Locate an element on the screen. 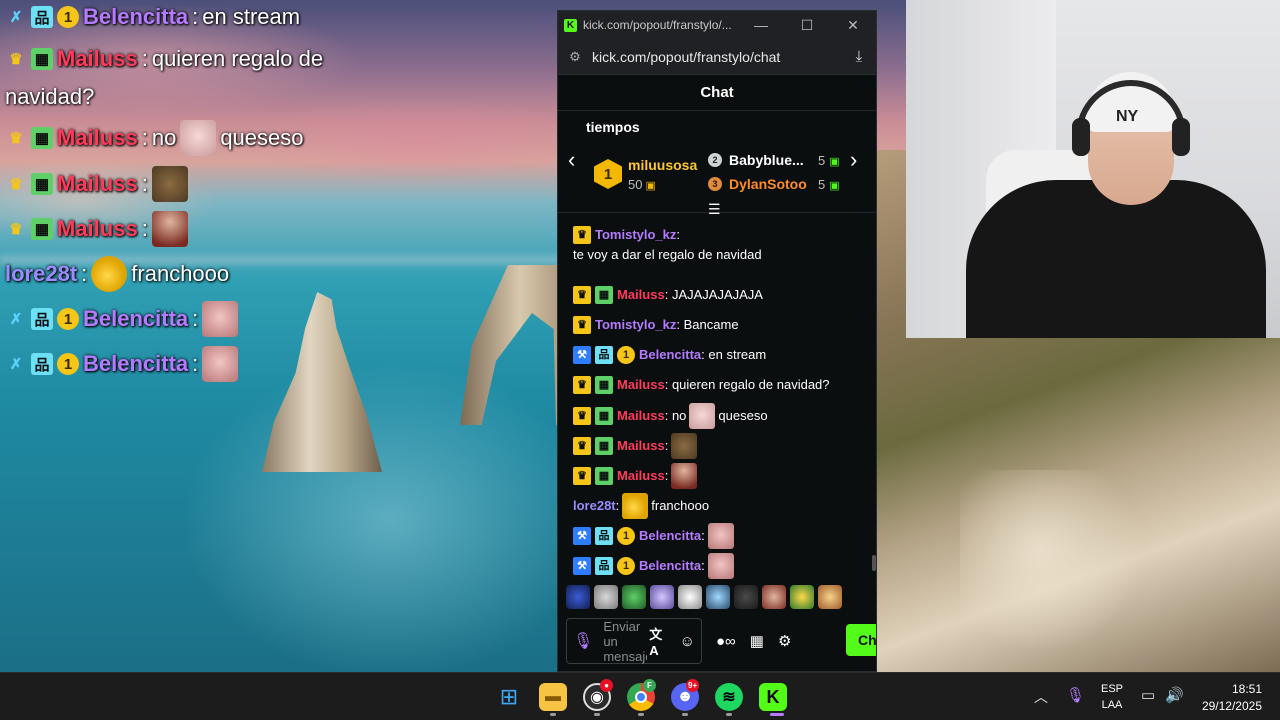 The height and width of the screenshot is (720, 1280). hammer-badge-icon: ⚒ is located at coordinates (582, 536).